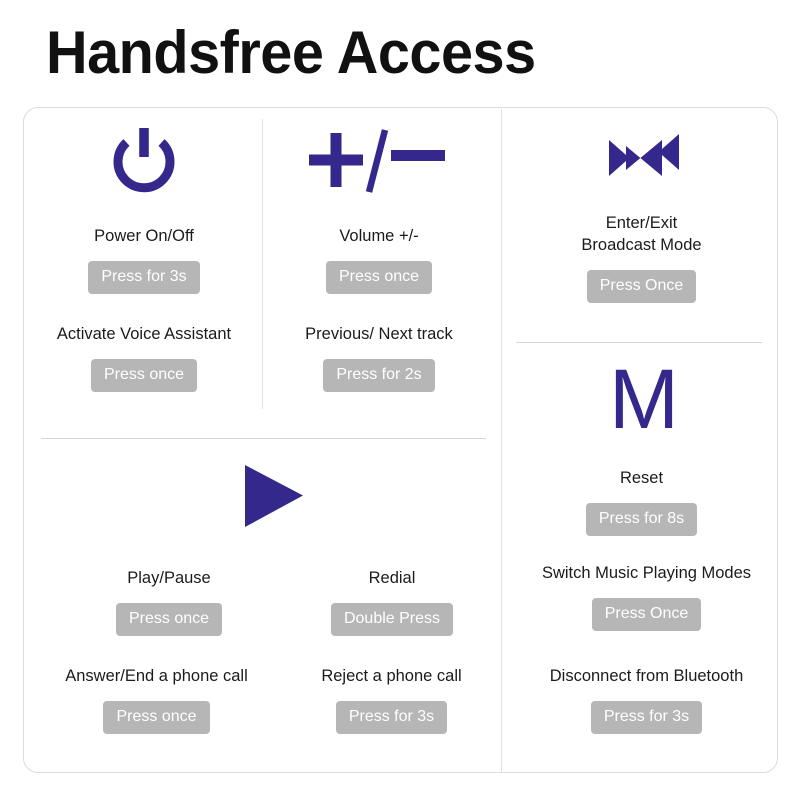 This screenshot has width=800, height=800. I want to click on function-play-pause: Play/Pause Press once, so click(169, 602).